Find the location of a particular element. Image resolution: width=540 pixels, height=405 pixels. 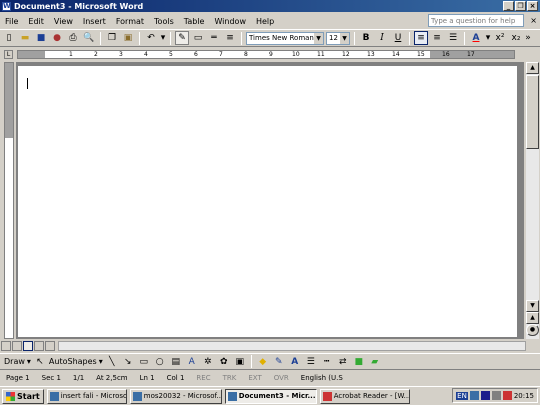

paste-icon: ▣ is located at coordinates (128, 38).